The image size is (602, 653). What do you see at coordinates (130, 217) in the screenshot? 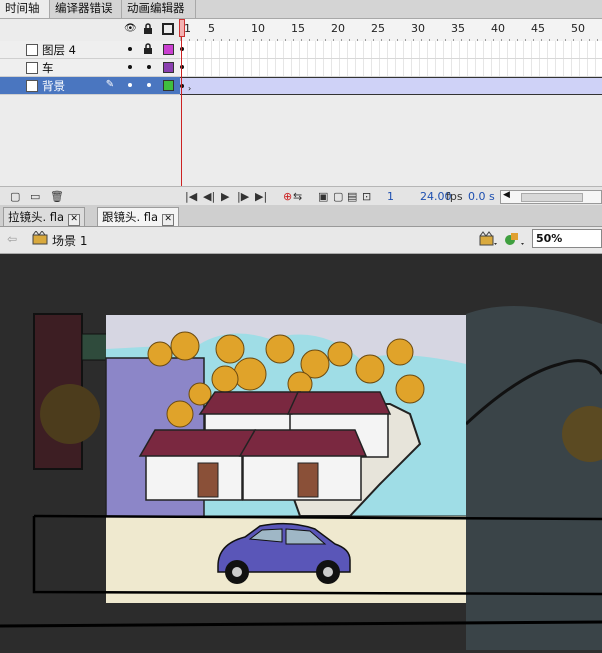
I see `doc-tab-label: 跟镜头. fla` at bounding box center [130, 217].